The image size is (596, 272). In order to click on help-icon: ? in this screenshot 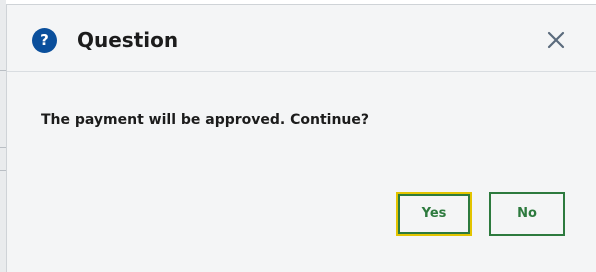, I will do `click(44, 40)`.